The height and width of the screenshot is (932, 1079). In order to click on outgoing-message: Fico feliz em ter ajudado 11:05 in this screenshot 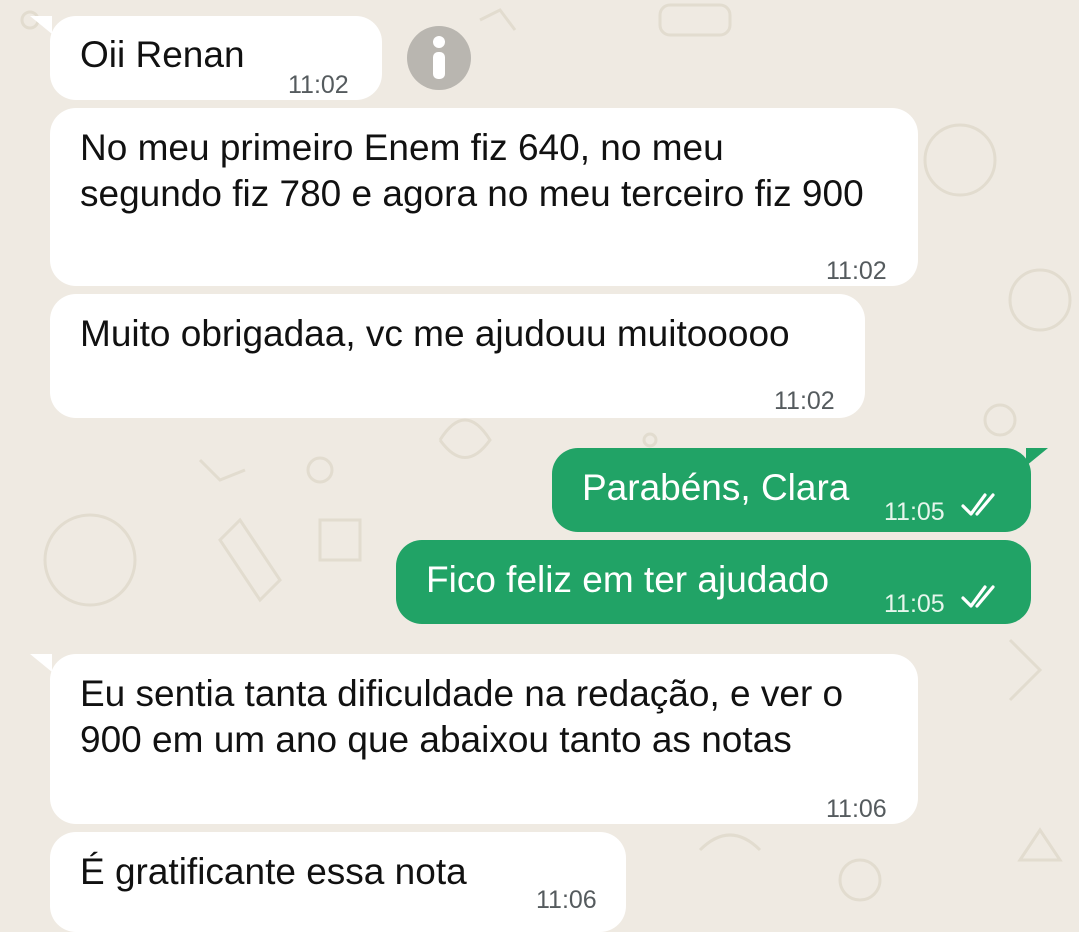, I will do `click(713, 582)`.